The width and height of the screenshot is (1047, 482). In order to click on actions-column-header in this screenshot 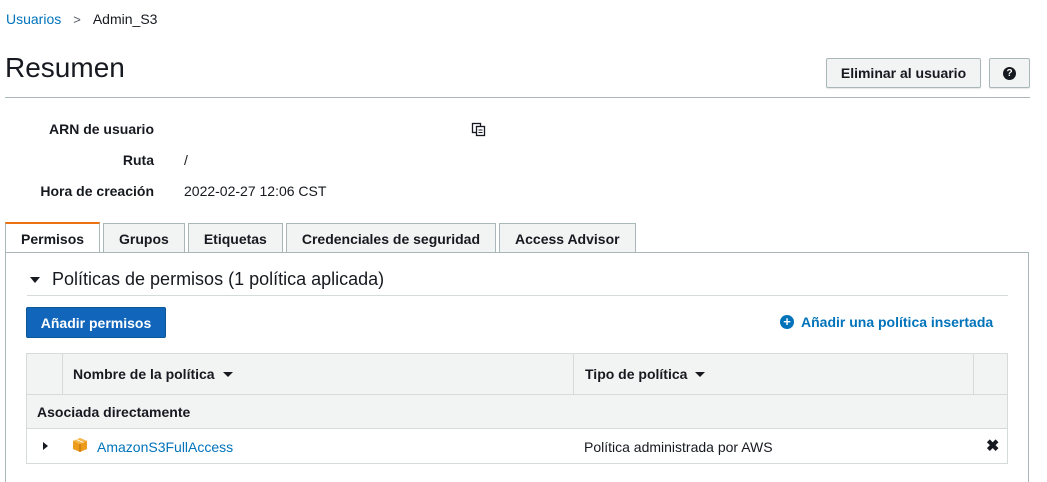, I will do `click(990, 374)`.